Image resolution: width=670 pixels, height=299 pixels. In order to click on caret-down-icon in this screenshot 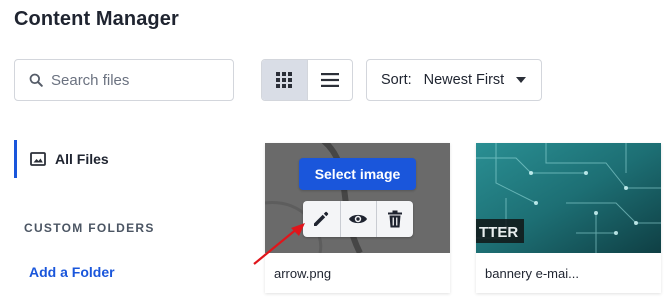, I will do `click(521, 80)`.